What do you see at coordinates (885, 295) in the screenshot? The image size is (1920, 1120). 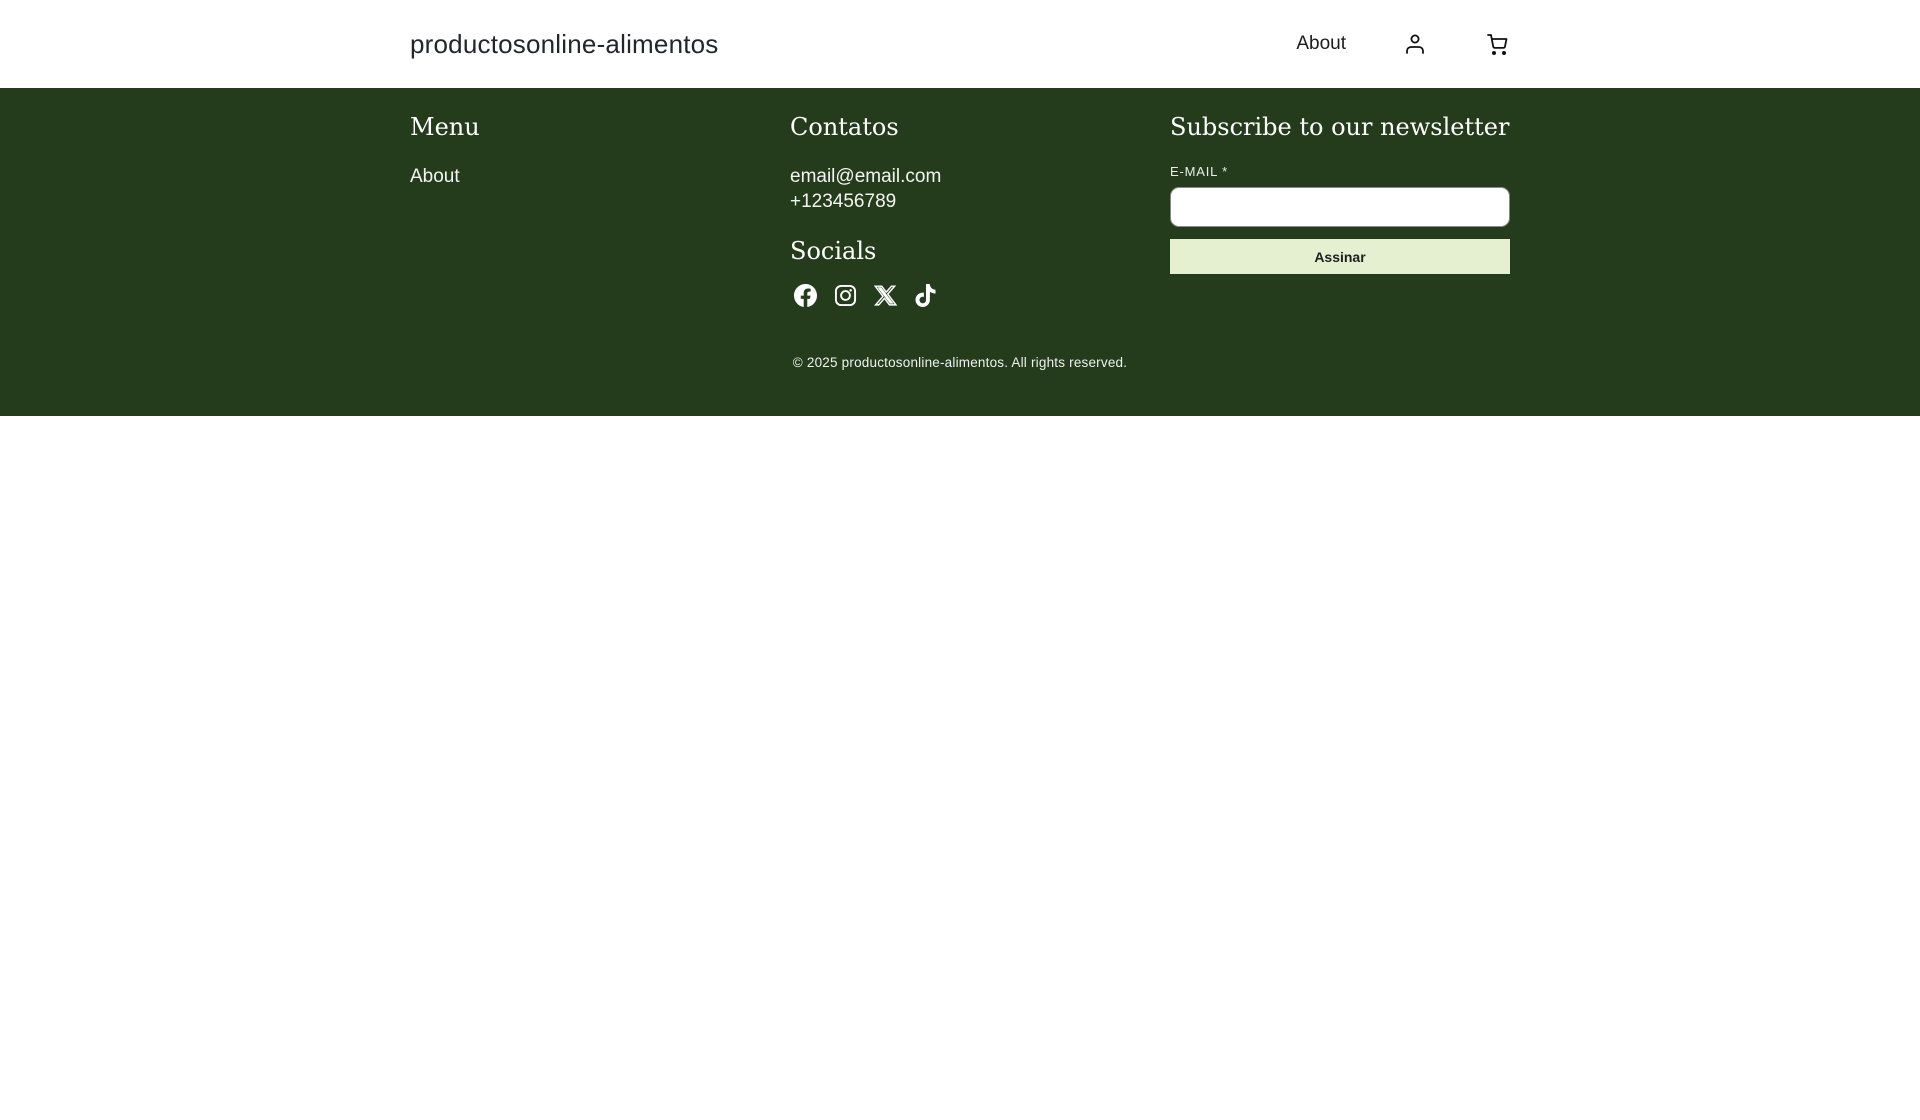 I see `x-twitter-icon` at bounding box center [885, 295].